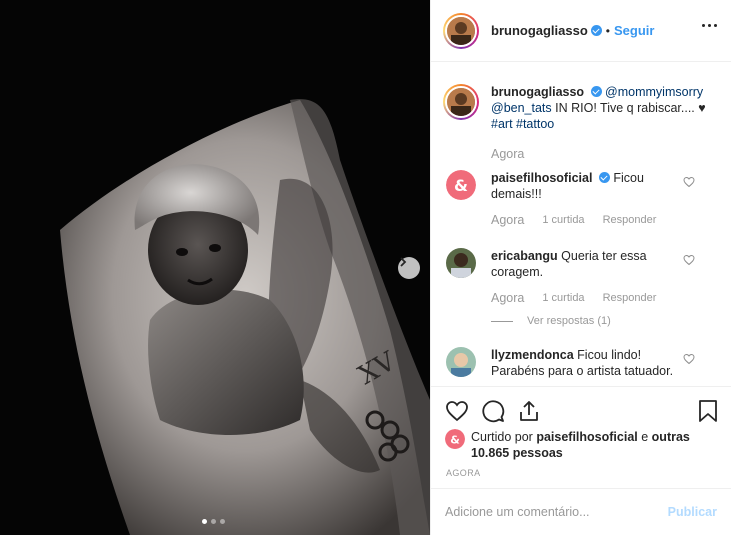 This screenshot has height=535, width=731. I want to click on replies-divider, so click(502, 321).